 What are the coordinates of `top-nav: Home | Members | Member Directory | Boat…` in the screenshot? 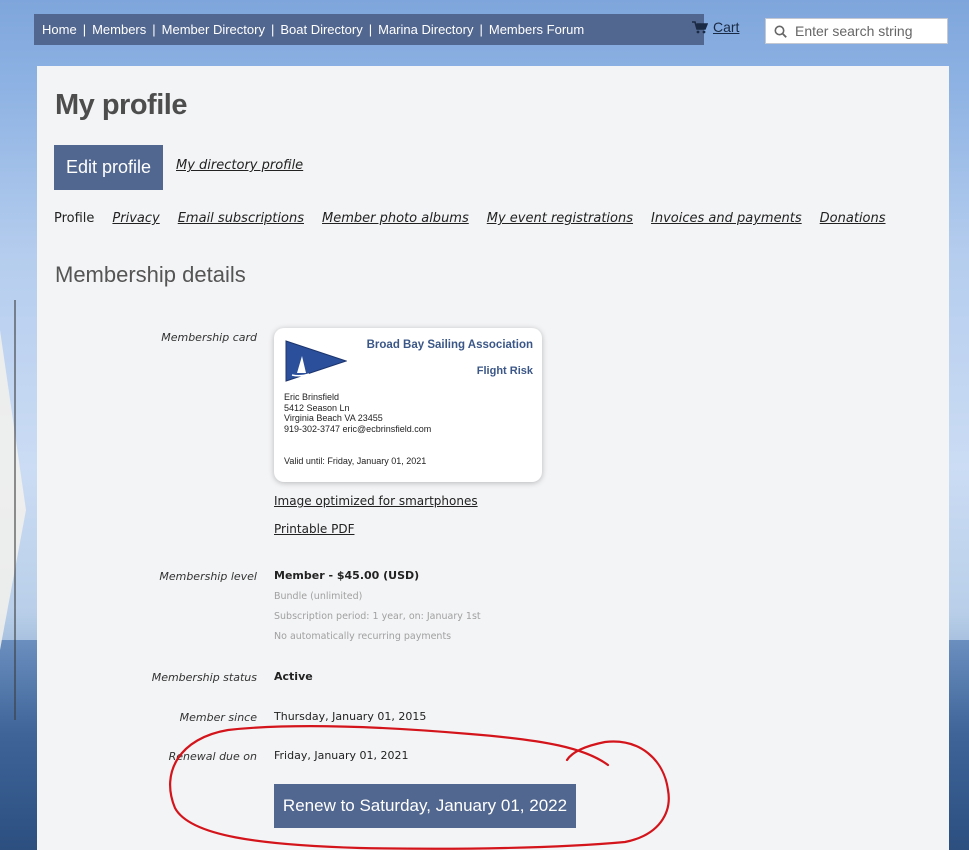 It's located at (369, 29).